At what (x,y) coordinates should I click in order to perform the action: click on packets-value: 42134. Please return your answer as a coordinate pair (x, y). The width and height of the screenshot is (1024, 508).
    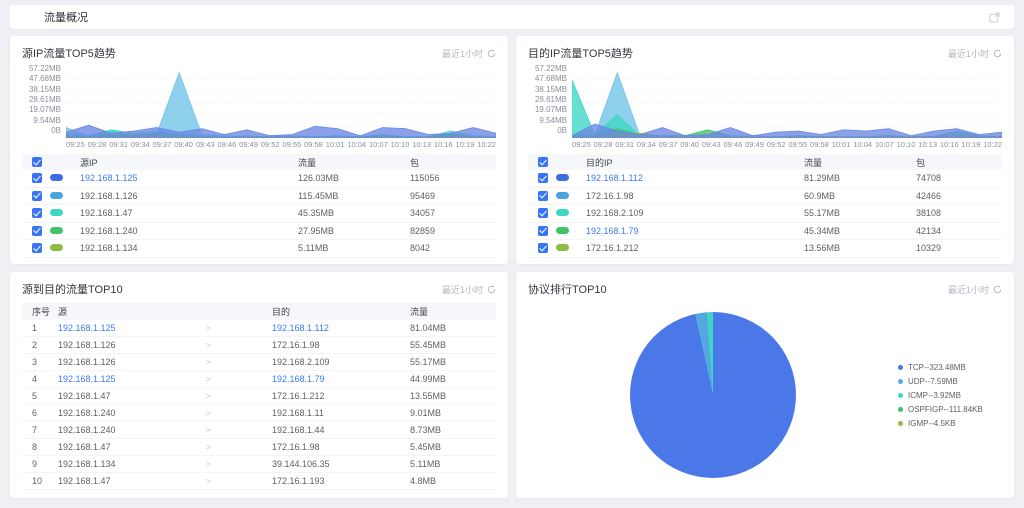
    Looking at the image, I should click on (929, 230).